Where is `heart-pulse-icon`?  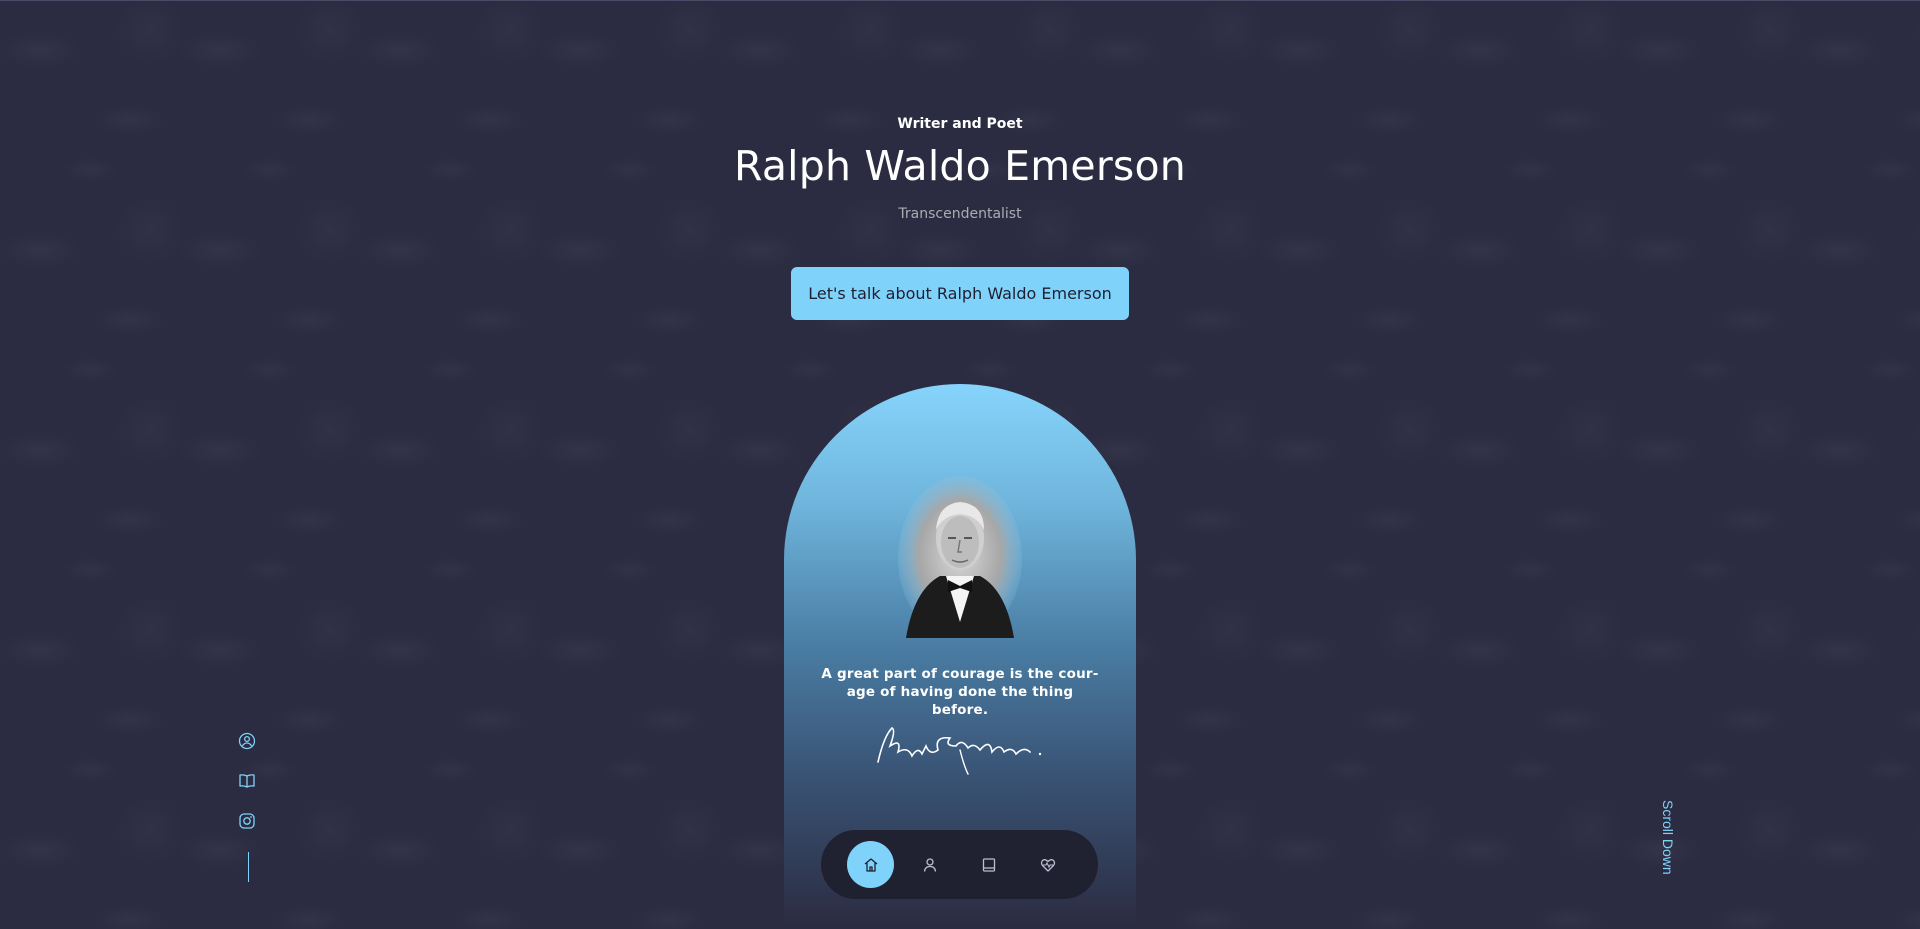
heart-pulse-icon is located at coordinates (1047, 865).